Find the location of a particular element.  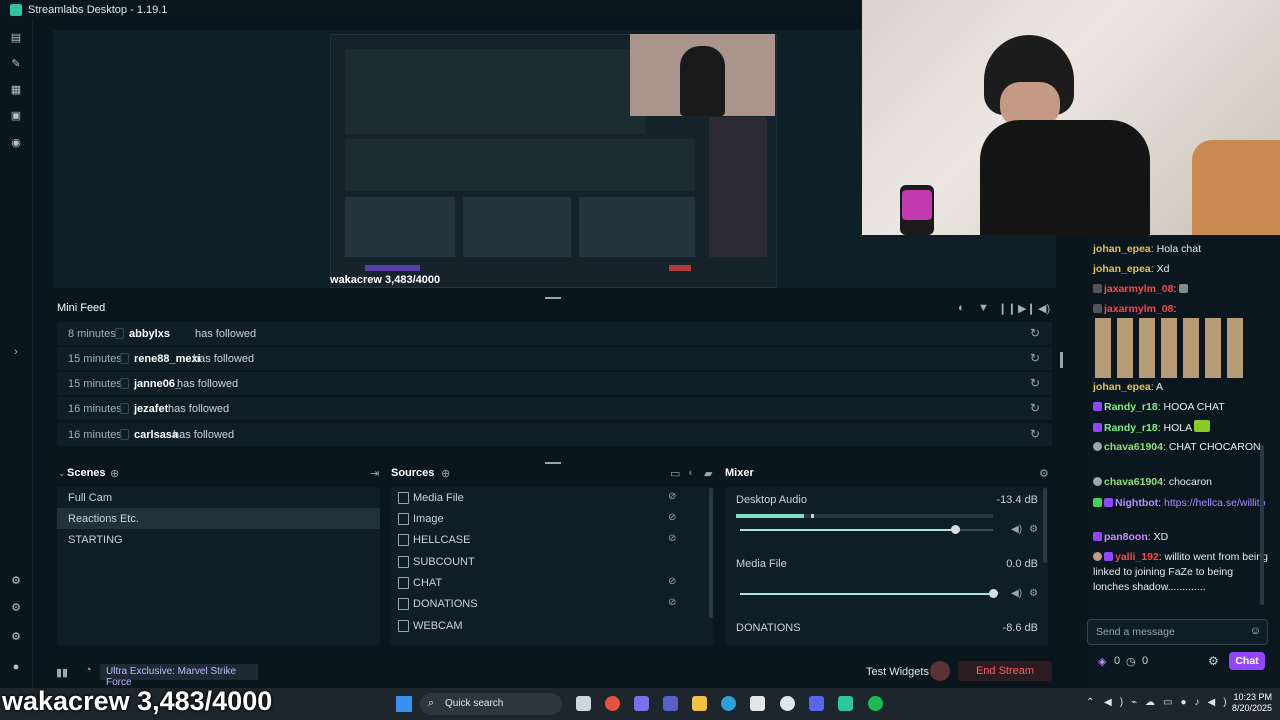

pause-icon: ❙❙ is located at coordinates (1007, 308).